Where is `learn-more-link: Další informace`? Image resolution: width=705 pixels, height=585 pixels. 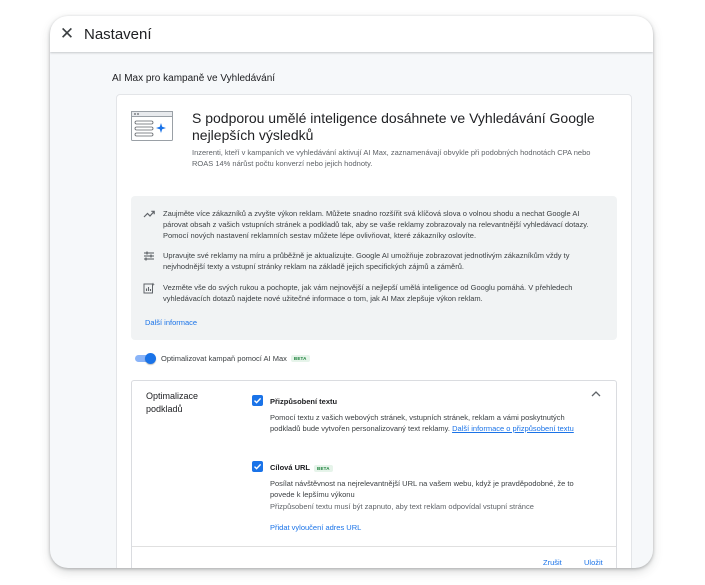 learn-more-link: Další informace is located at coordinates (171, 322).